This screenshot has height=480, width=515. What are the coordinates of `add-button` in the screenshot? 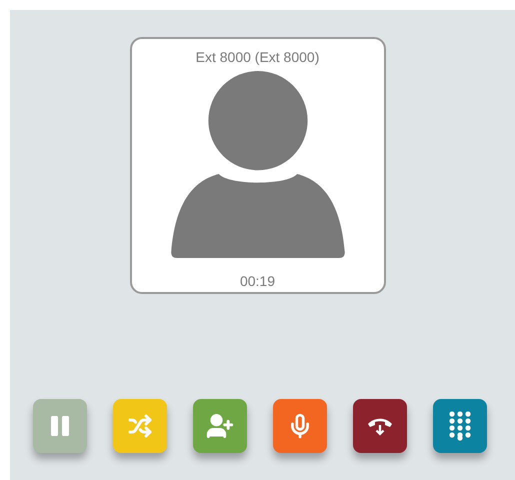 It's located at (220, 426).